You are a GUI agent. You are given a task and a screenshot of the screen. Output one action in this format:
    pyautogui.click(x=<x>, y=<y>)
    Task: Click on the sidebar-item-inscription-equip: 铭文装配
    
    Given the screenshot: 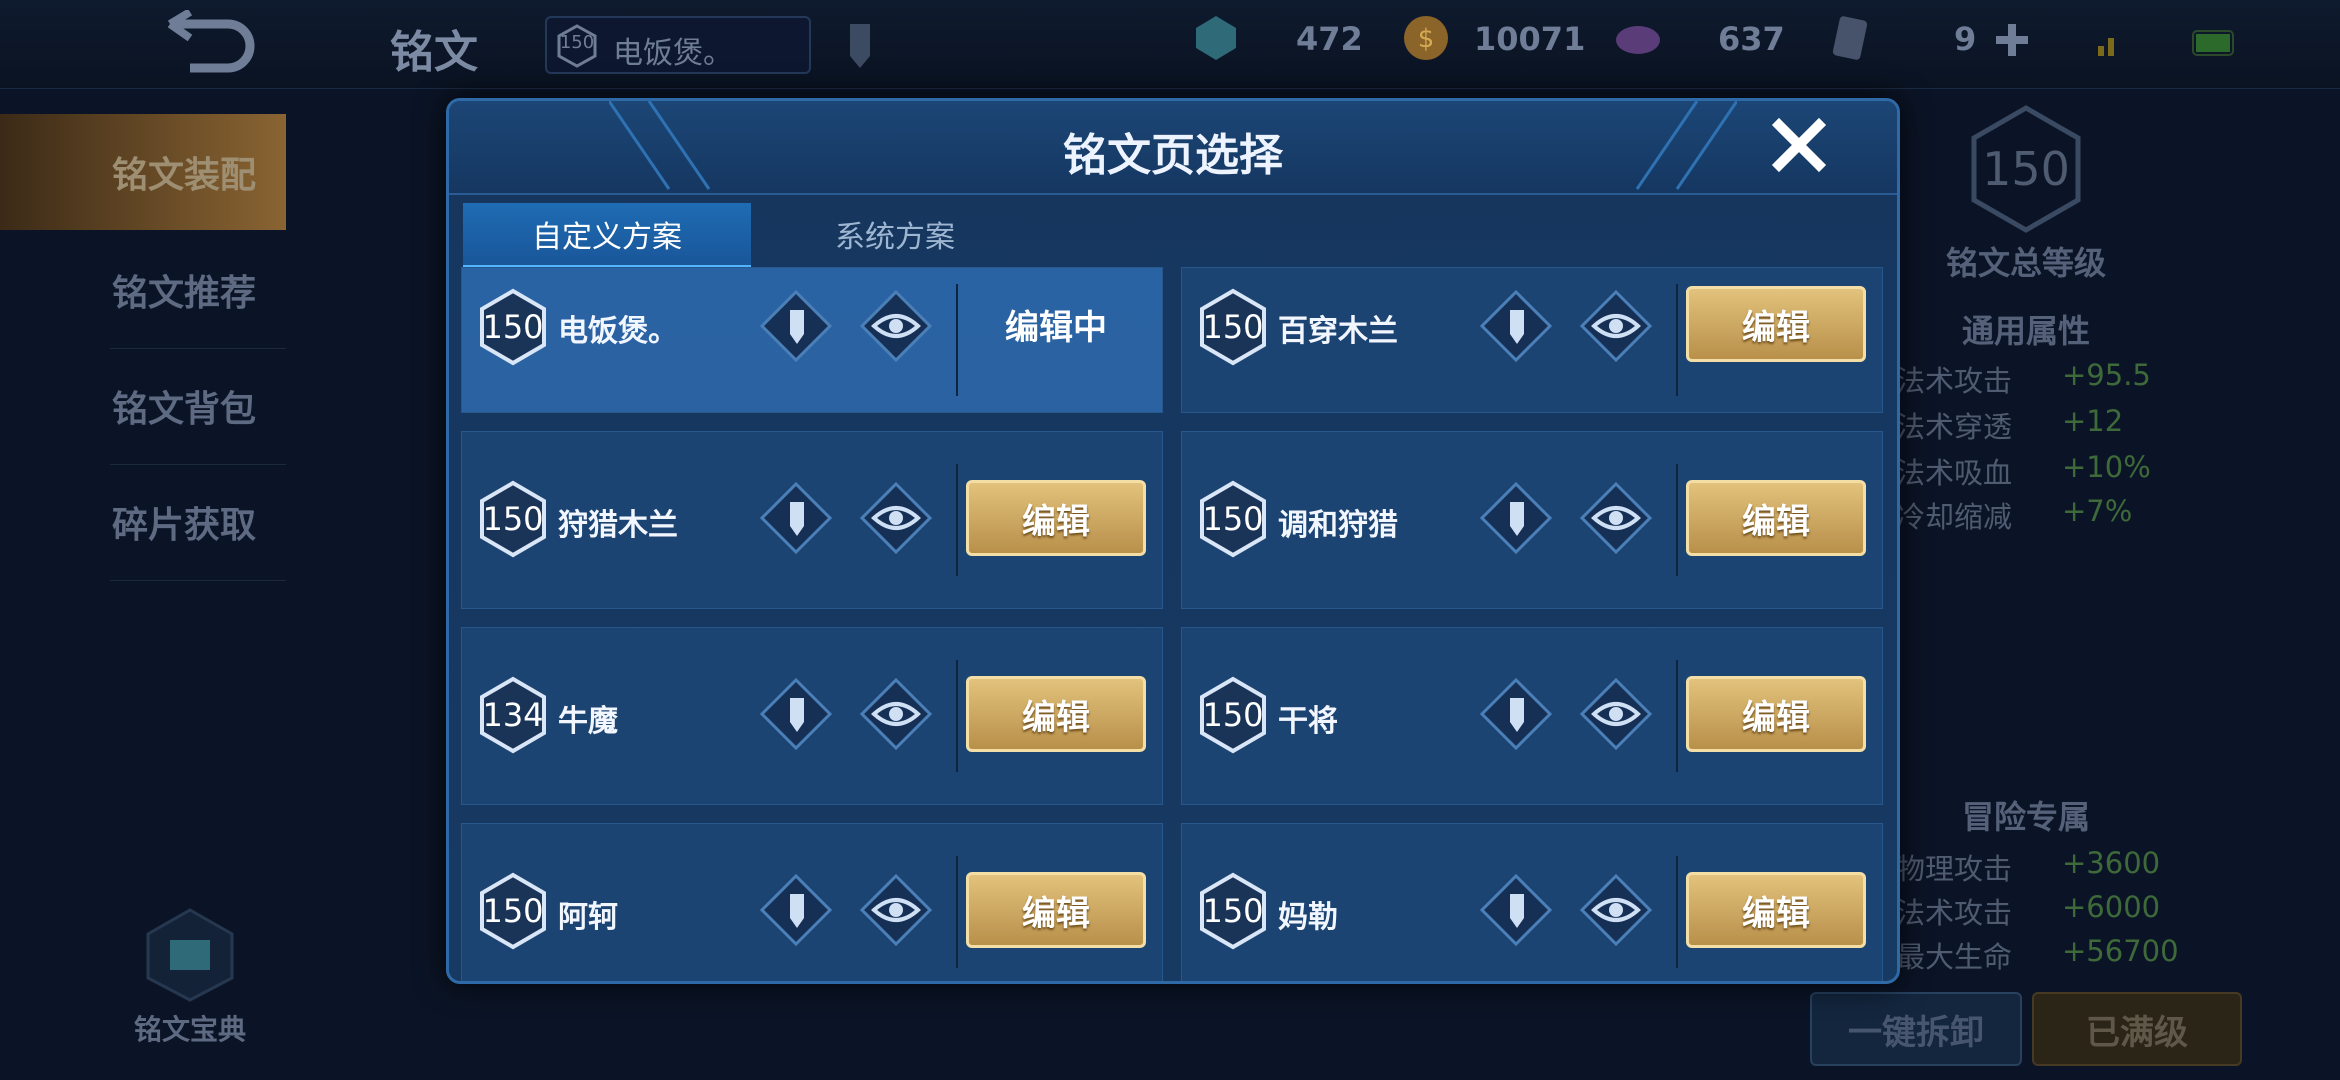 What is the action you would take?
    pyautogui.click(x=143, y=172)
    